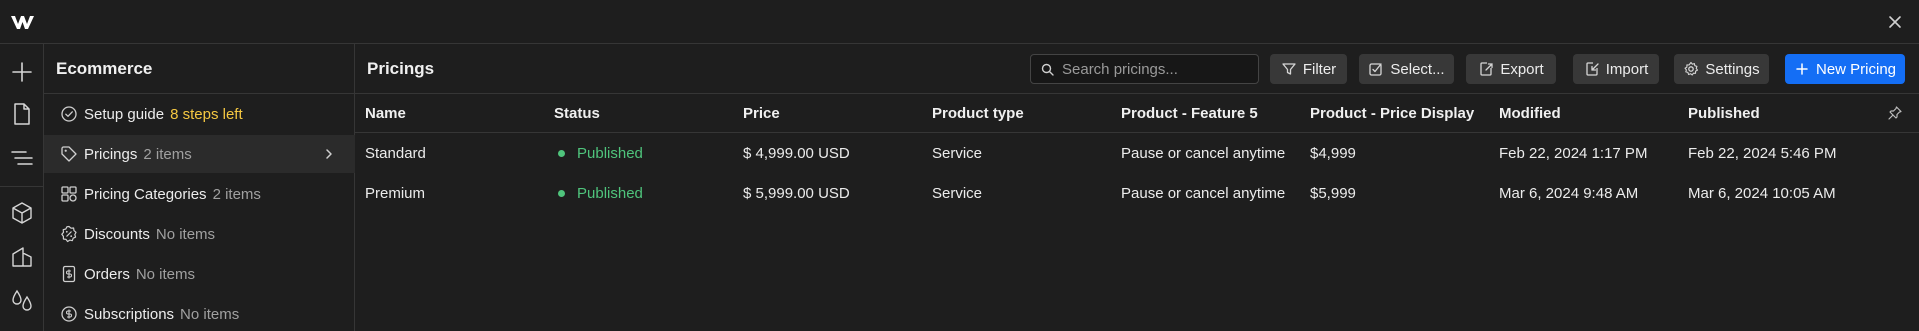  What do you see at coordinates (1895, 113) in the screenshot?
I see `pin-icon` at bounding box center [1895, 113].